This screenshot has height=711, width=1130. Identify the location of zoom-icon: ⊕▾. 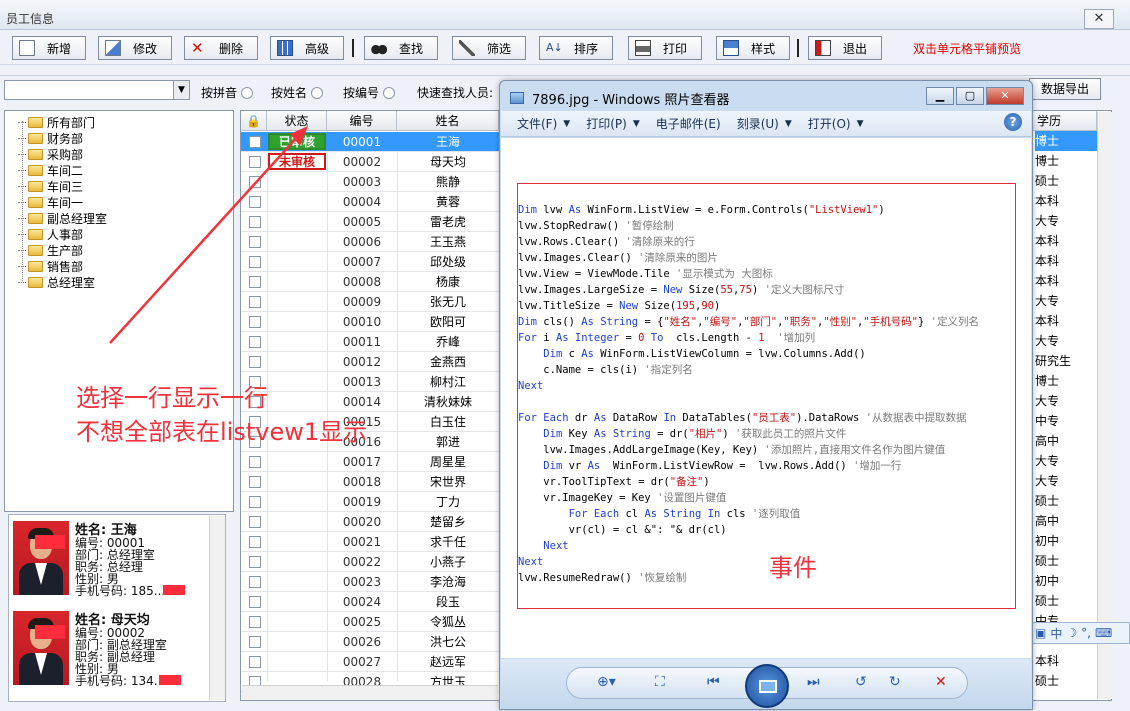
(606, 682).